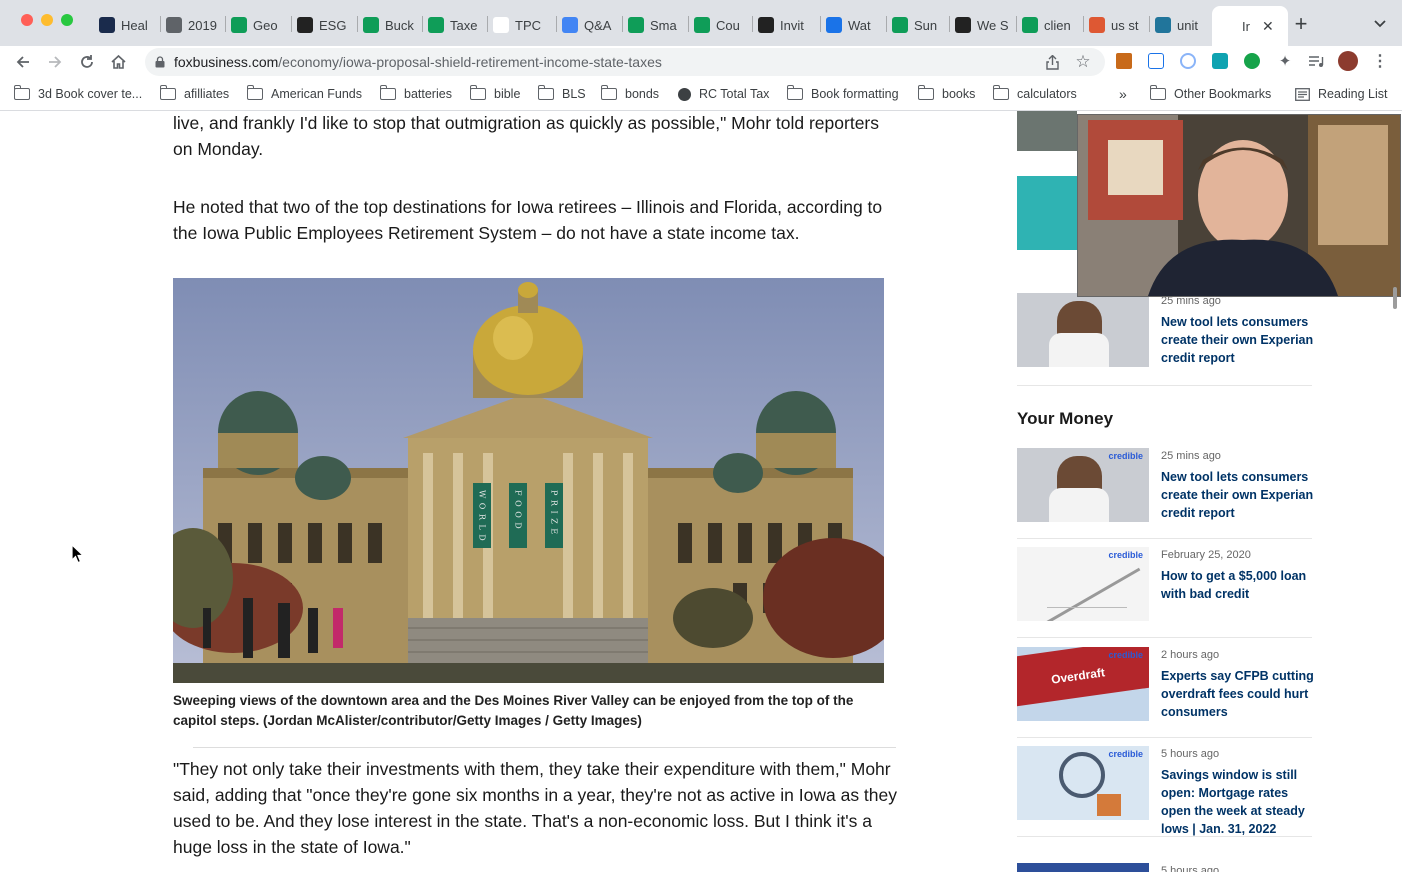  What do you see at coordinates (1057, 25) in the screenshot?
I see `tab-label: clien` at bounding box center [1057, 25].